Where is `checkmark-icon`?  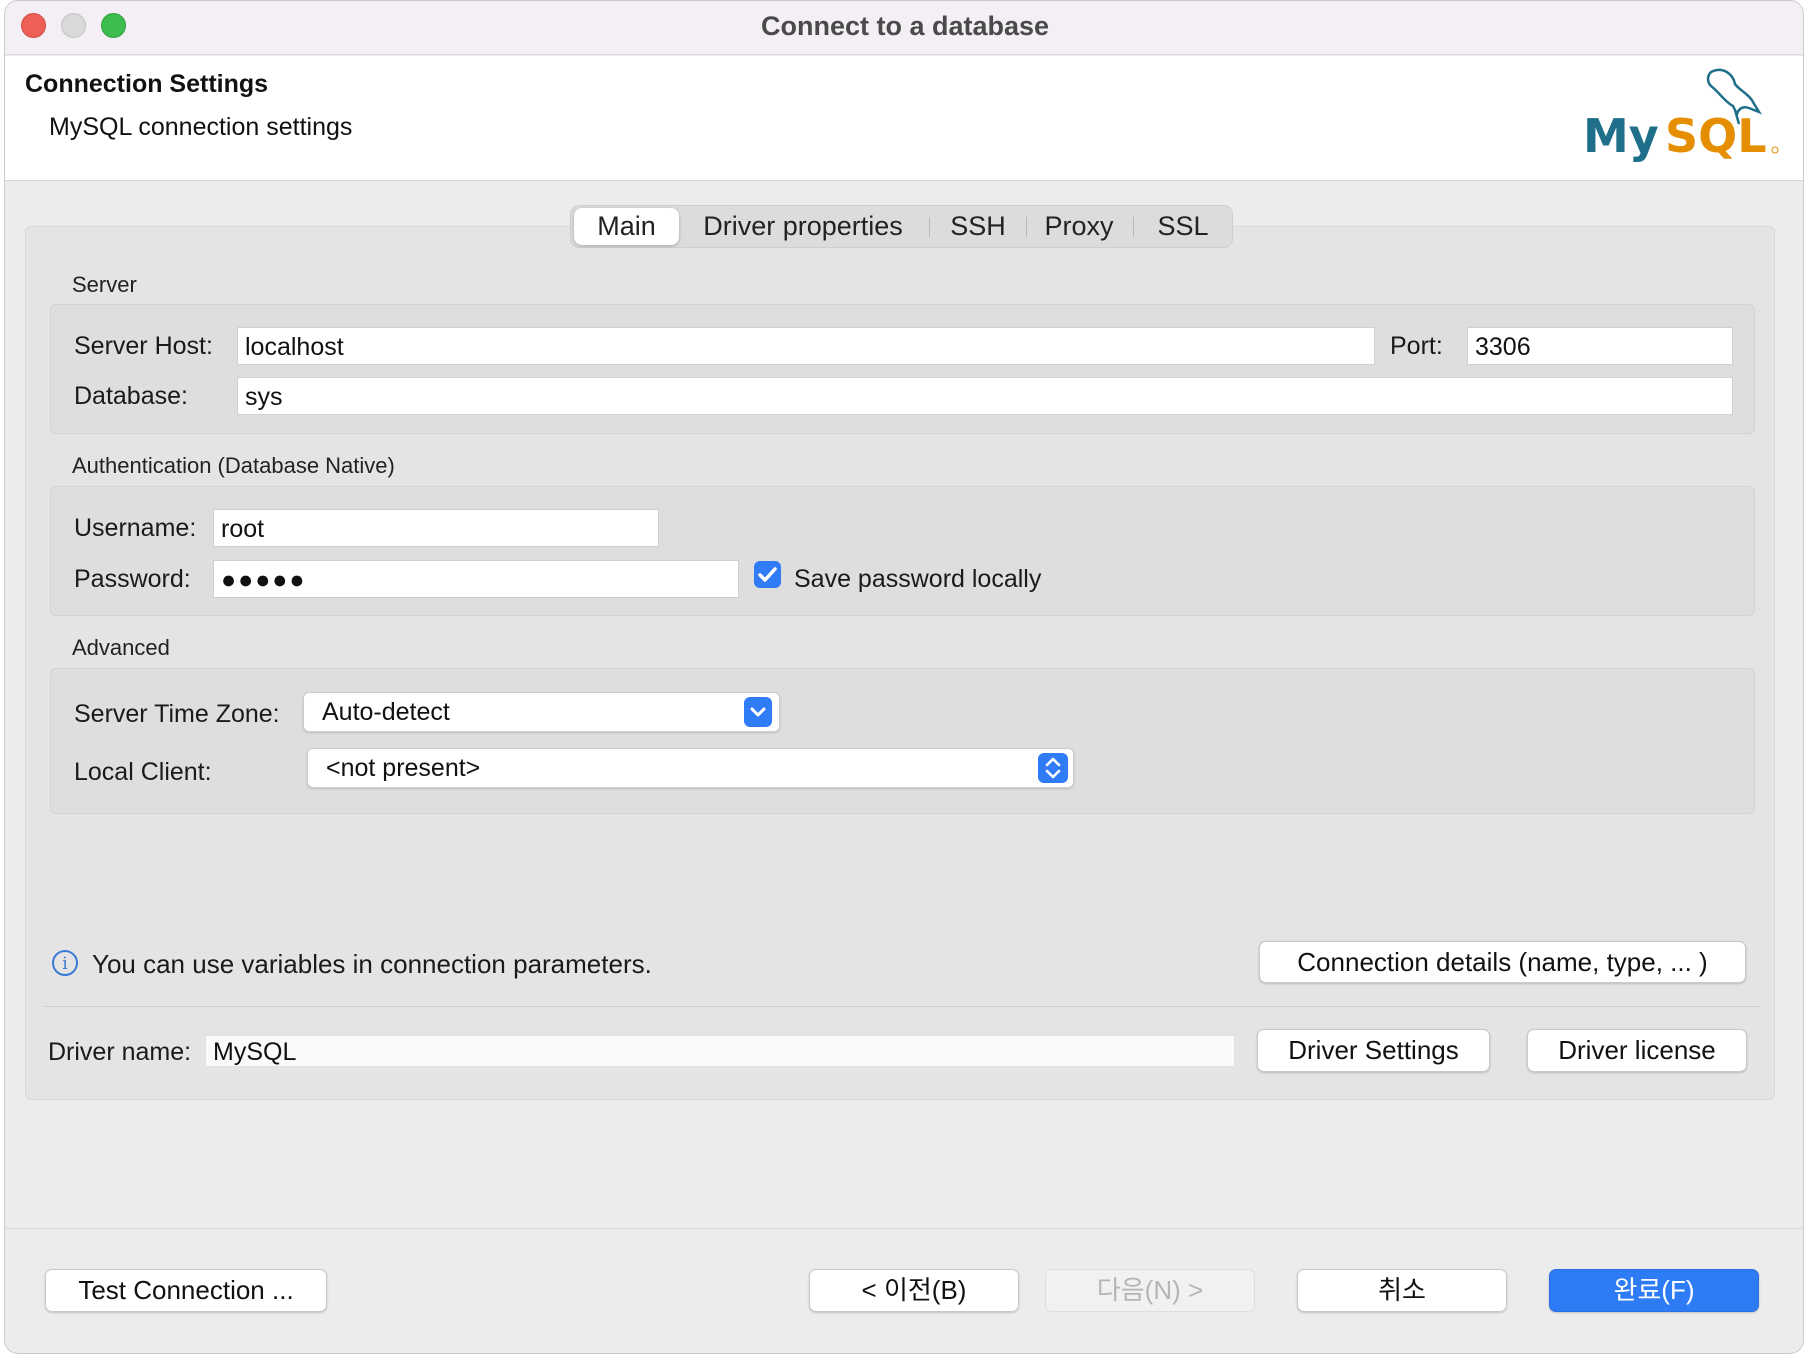
checkmark-icon is located at coordinates (767, 574).